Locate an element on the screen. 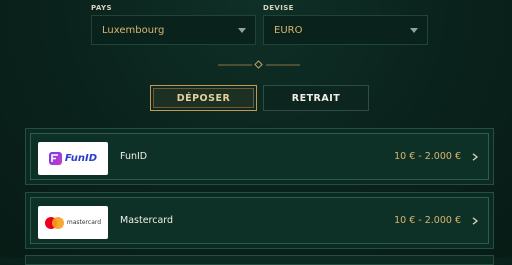 Image resolution: width=512 pixels, height=265 pixels. method-name: FunID is located at coordinates (134, 156).